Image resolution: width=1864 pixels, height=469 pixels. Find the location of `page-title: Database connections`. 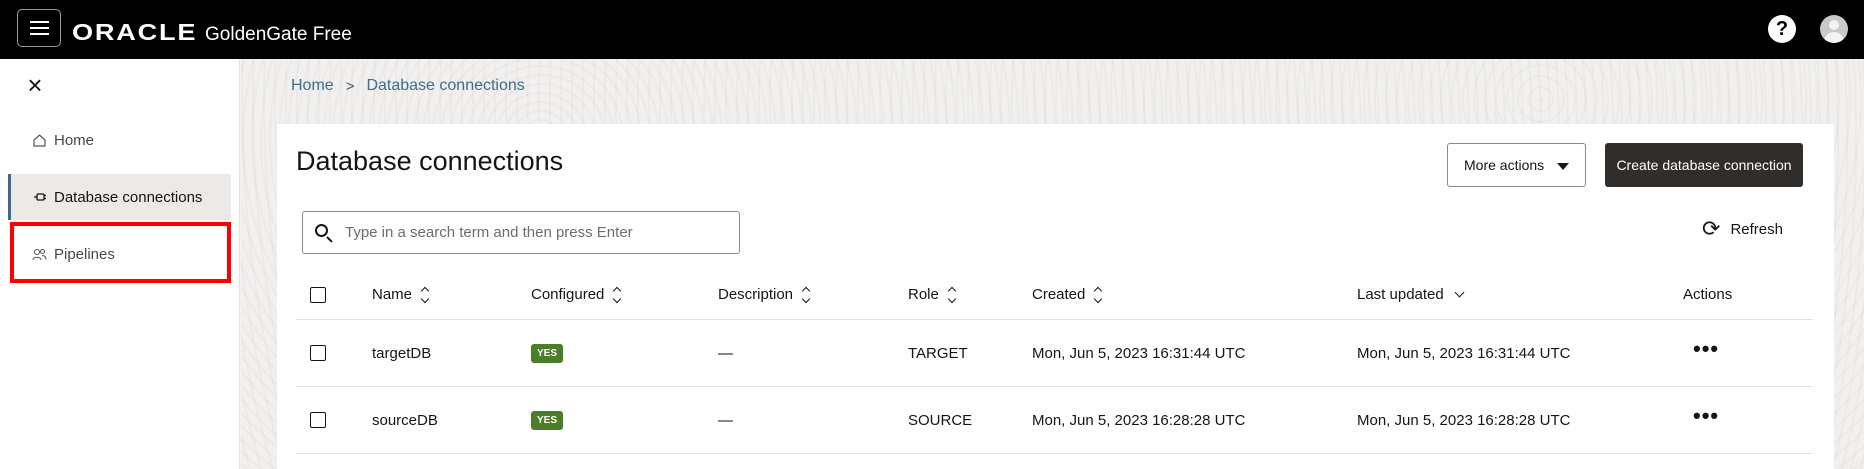

page-title: Database connections is located at coordinates (430, 161).